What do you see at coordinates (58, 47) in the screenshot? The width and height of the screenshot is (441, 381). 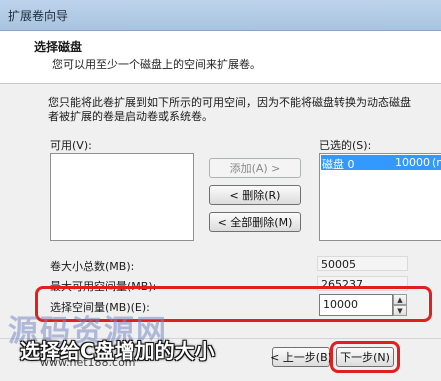 I see `page-title: 选择磁盘` at bounding box center [58, 47].